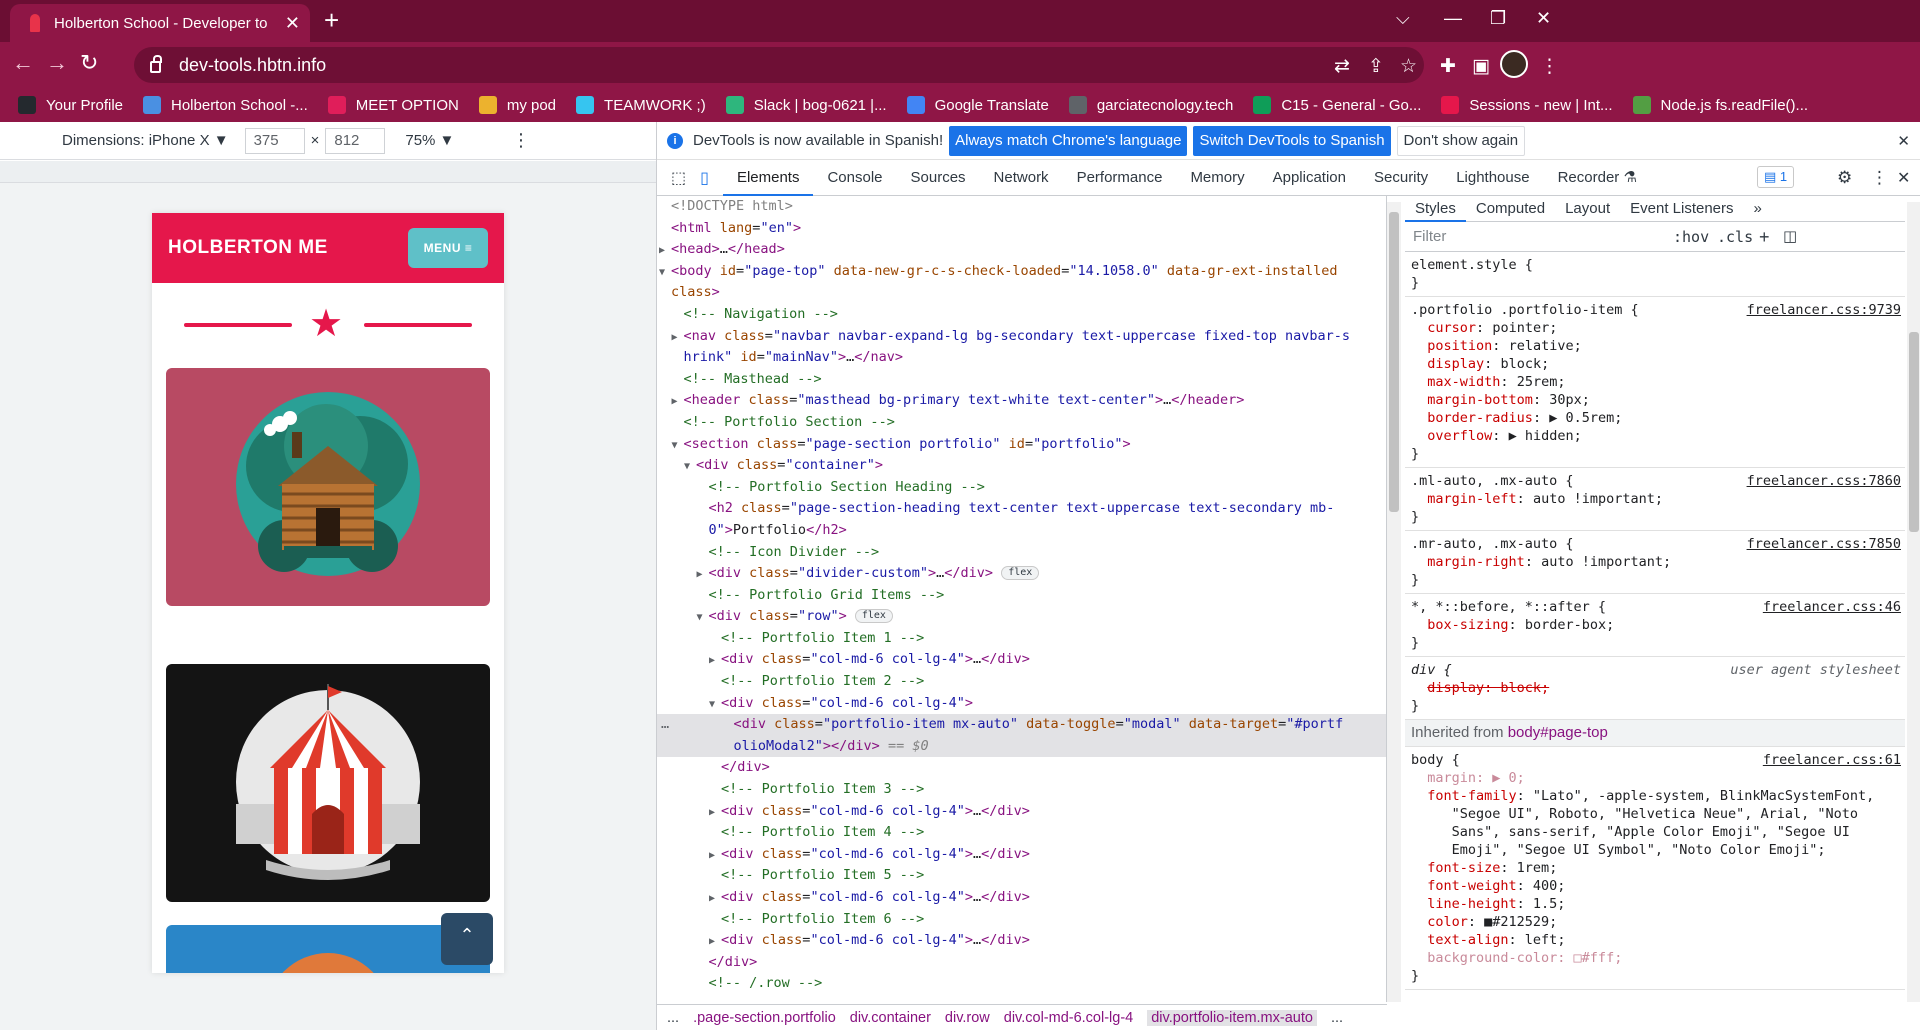  Describe the element at coordinates (1510, 209) in the screenshot. I see `styles-tab: Computed` at that location.